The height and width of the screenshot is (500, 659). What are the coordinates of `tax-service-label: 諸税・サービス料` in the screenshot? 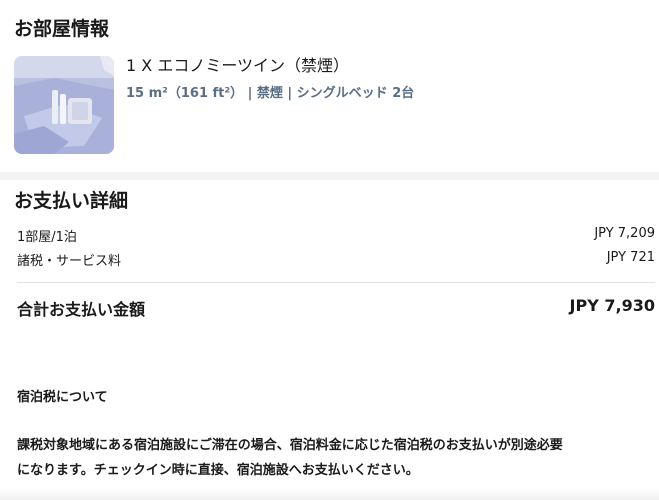 It's located at (69, 261).